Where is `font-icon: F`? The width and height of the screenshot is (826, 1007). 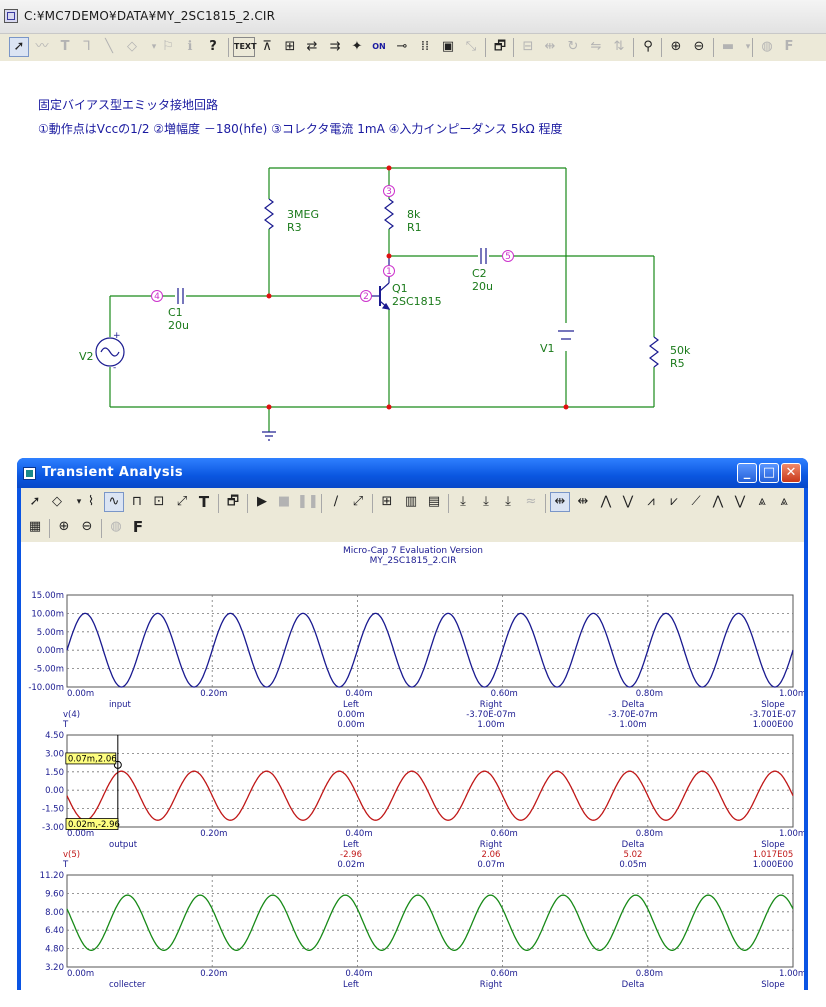 font-icon: F is located at coordinates (789, 47).